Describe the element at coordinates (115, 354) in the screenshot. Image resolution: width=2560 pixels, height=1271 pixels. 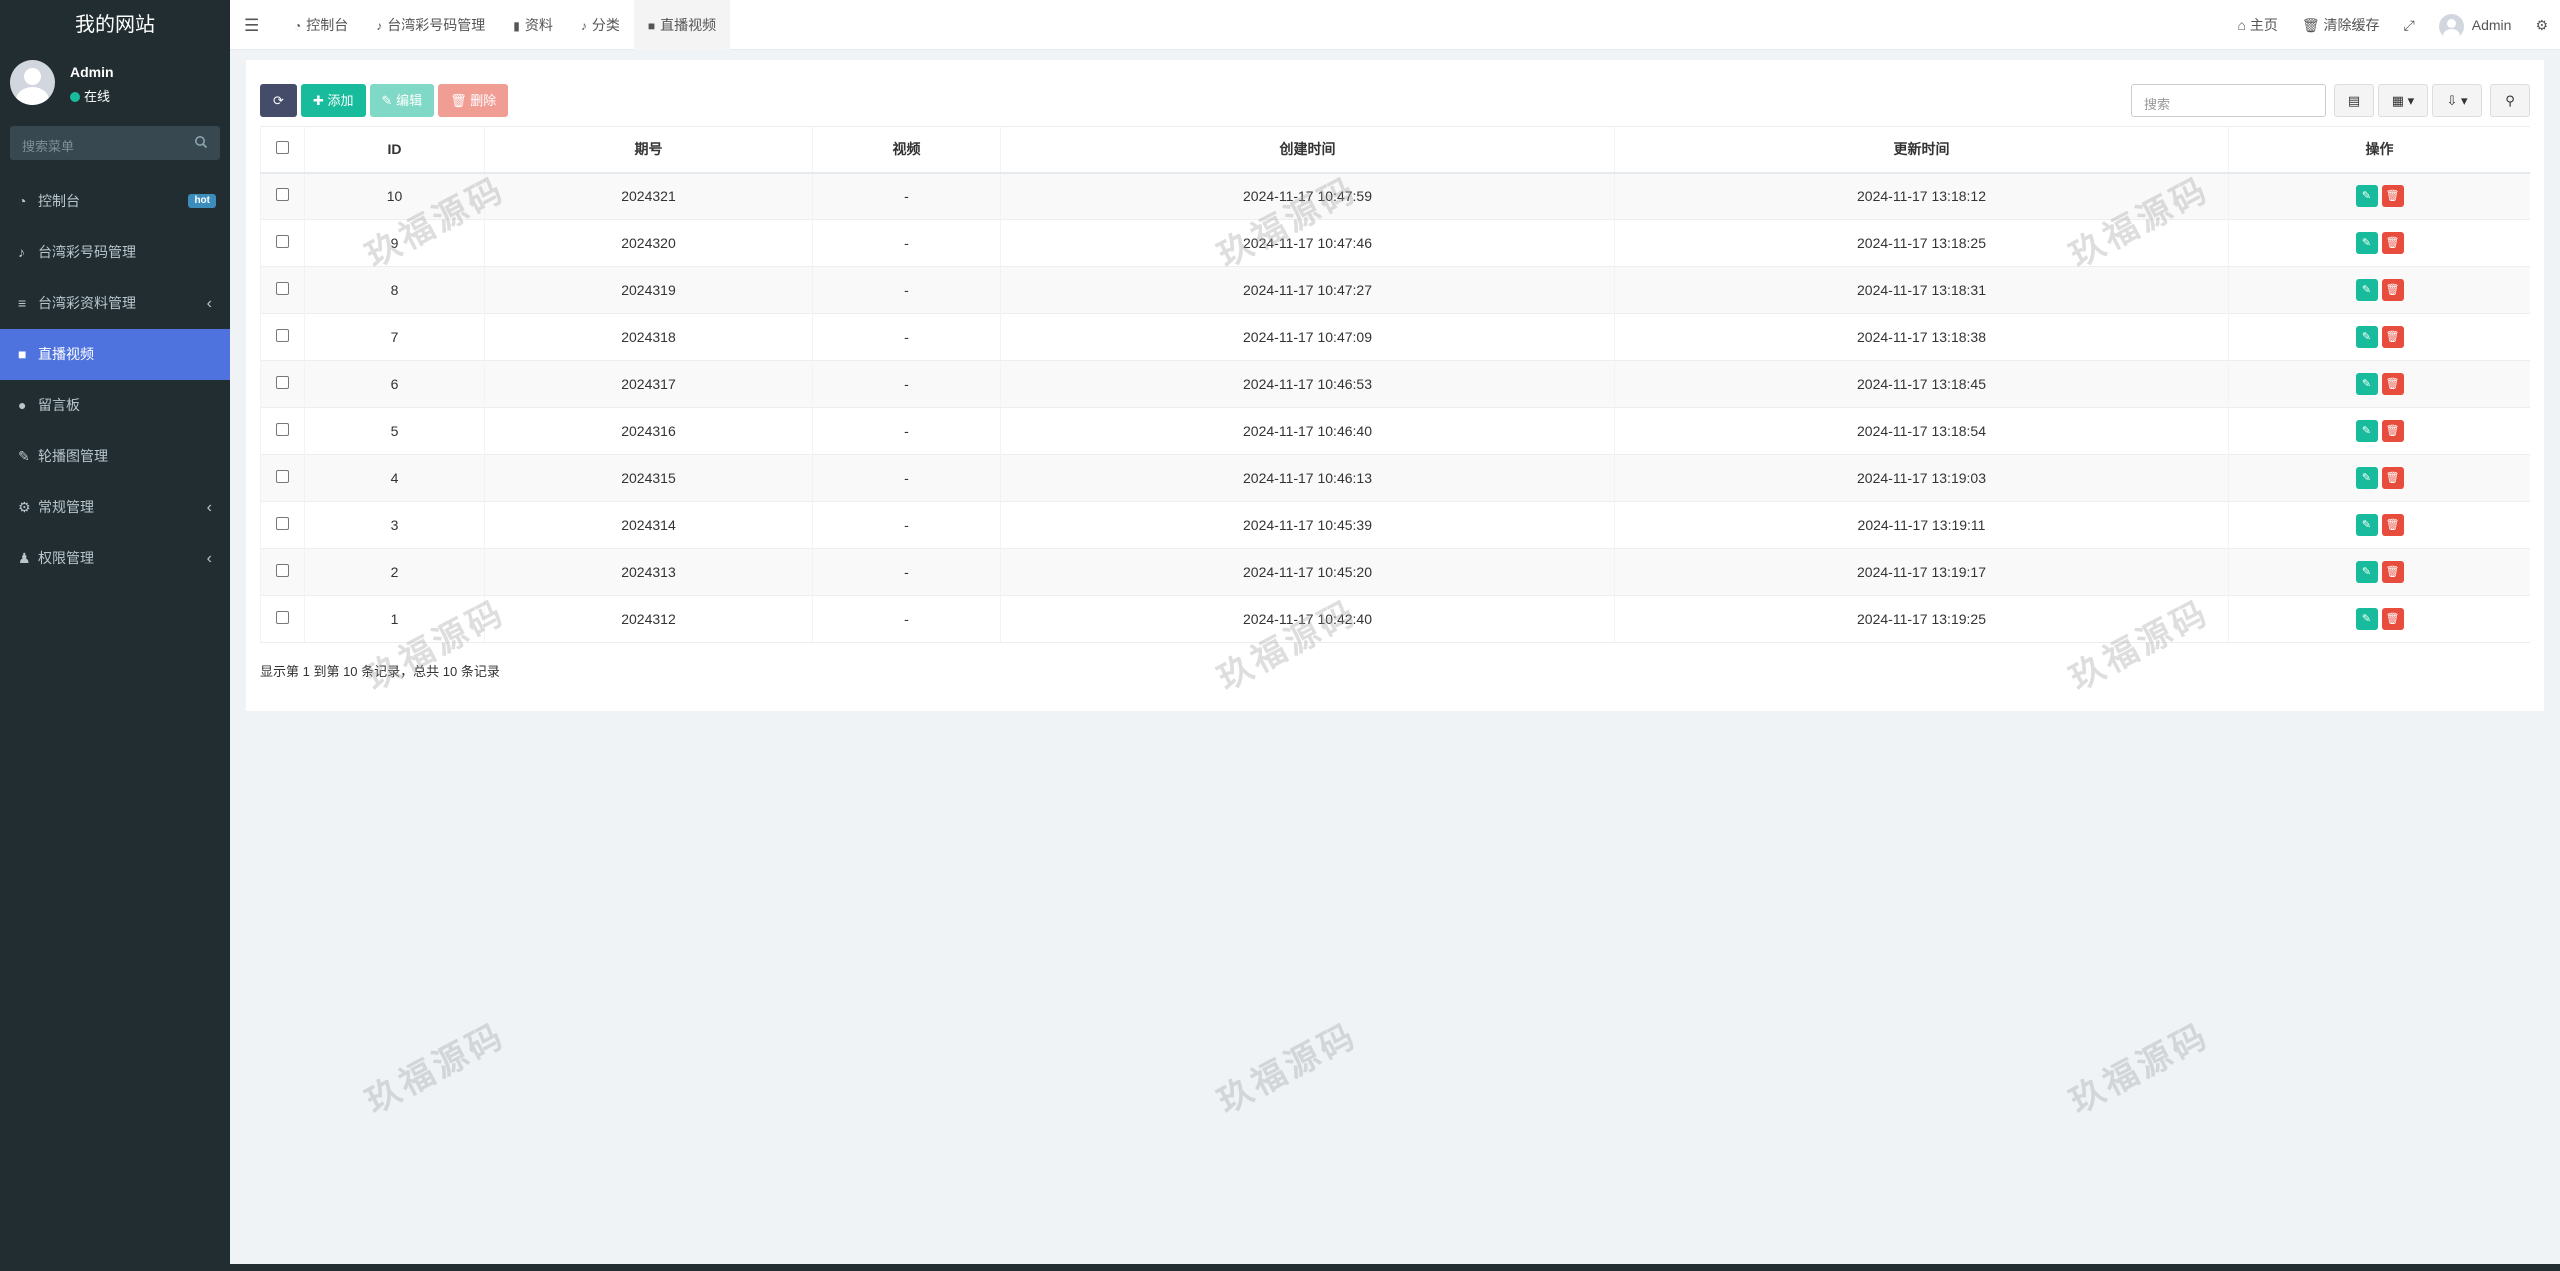
I see `sidebar-item: ■ 直播视频` at that location.